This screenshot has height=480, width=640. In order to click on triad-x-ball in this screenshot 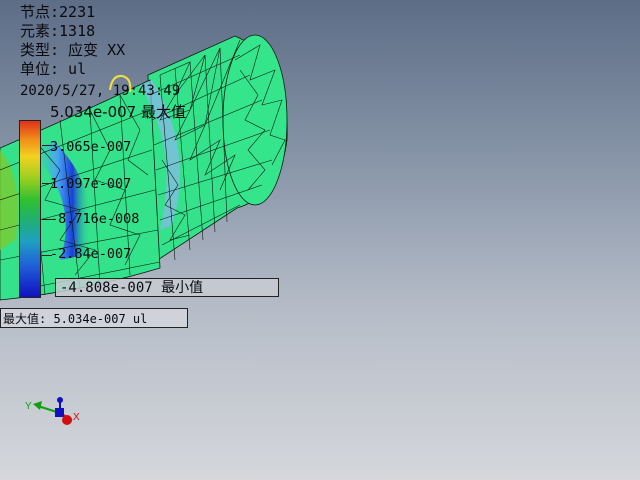, I will do `click(67, 420)`.